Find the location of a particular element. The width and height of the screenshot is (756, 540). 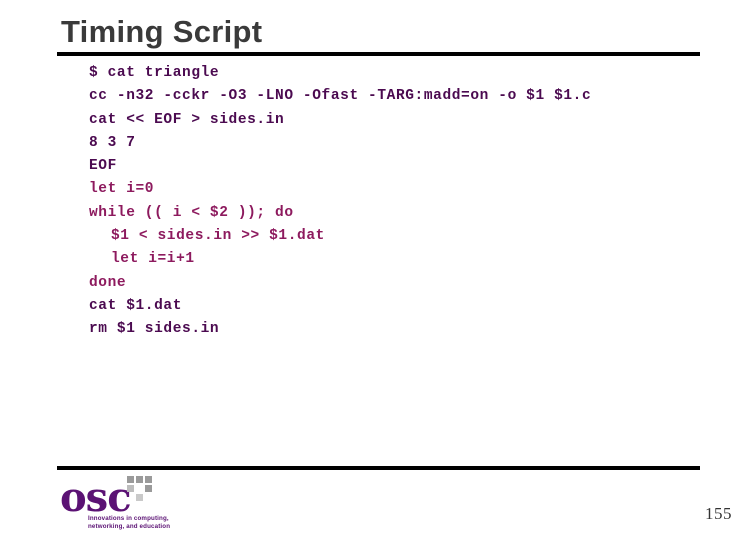

footer-divider-rule is located at coordinates (378, 468).